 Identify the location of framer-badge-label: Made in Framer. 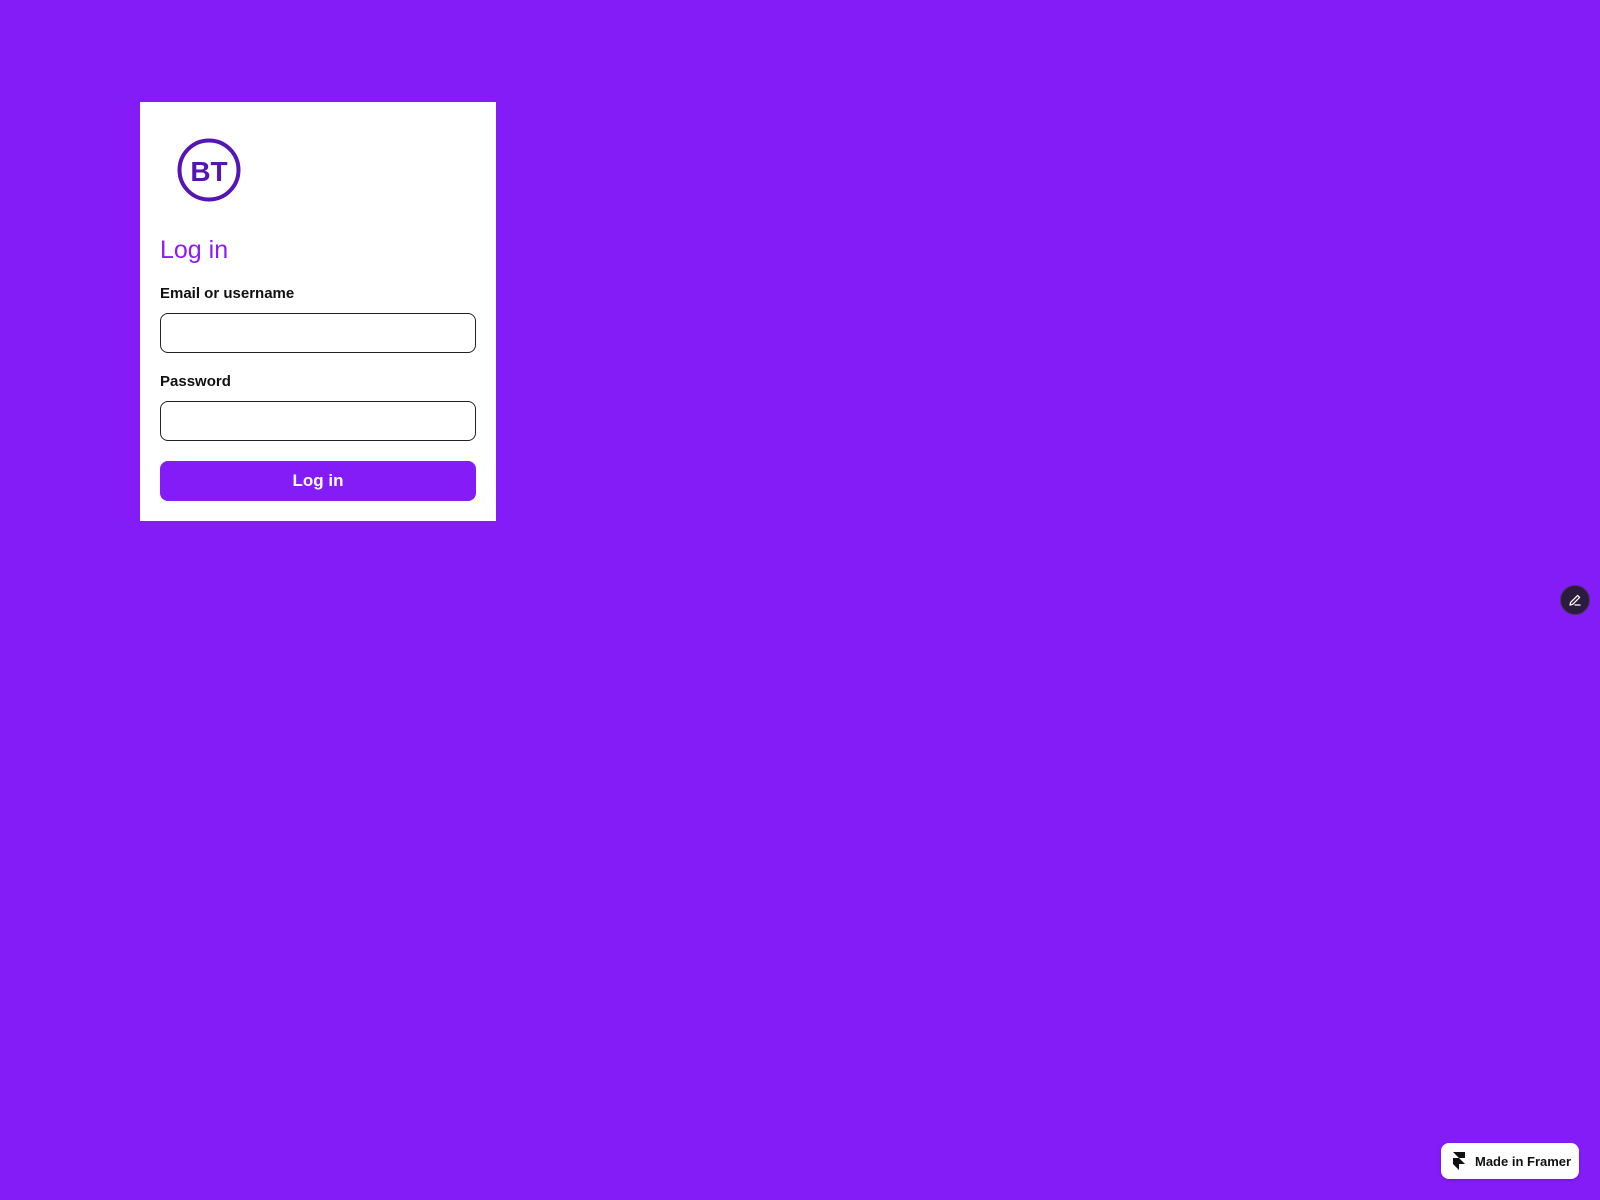
(1523, 1161).